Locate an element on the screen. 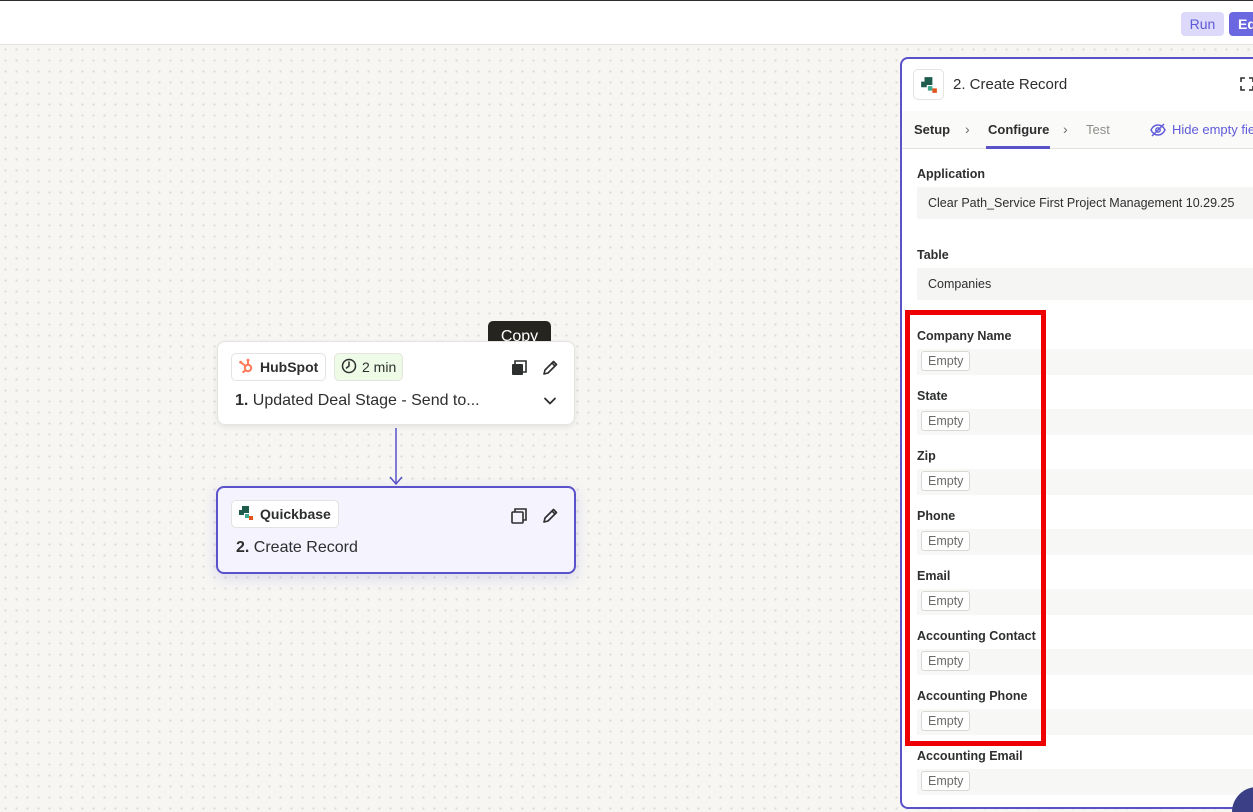  tab-configure: Configure is located at coordinates (1018, 129).